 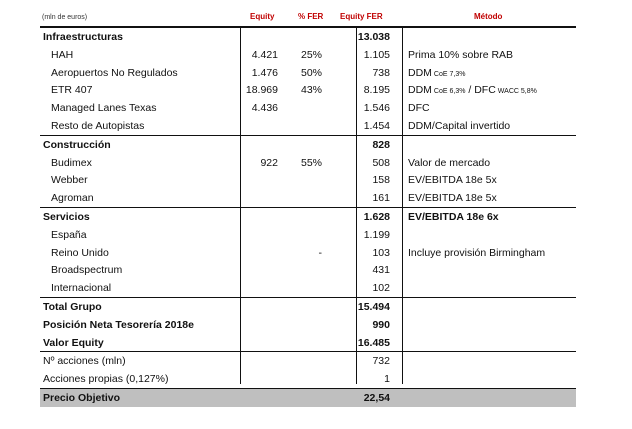 What do you see at coordinates (449, 92) in the screenshot?
I see `method-note: CoE 6,3%` at bounding box center [449, 92].